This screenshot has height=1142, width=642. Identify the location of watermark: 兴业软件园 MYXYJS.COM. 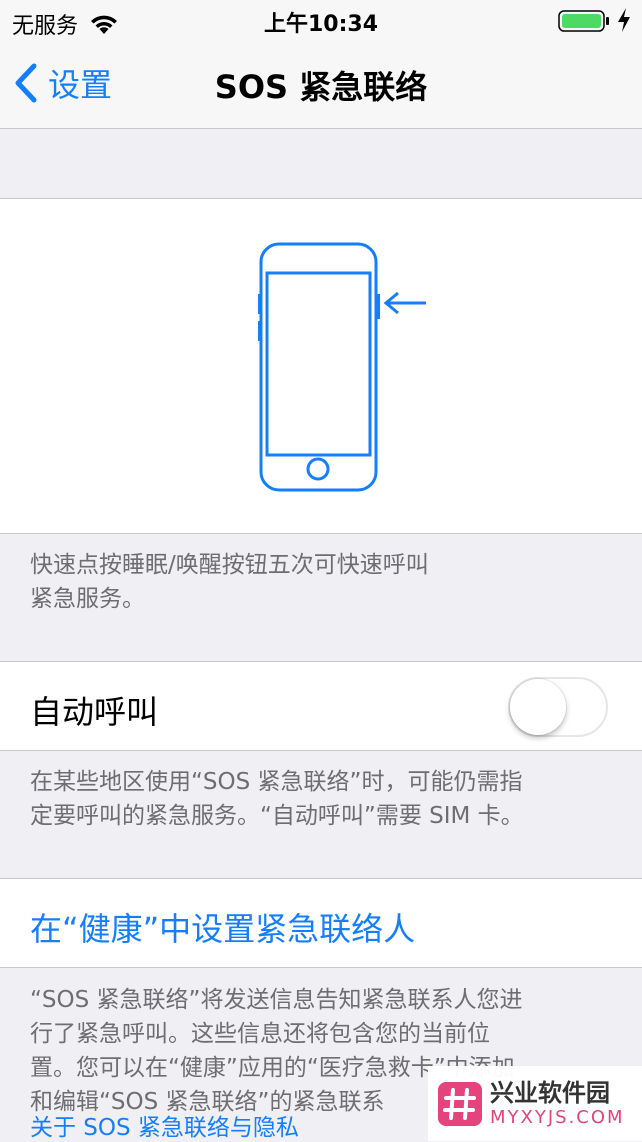
(535, 1103).